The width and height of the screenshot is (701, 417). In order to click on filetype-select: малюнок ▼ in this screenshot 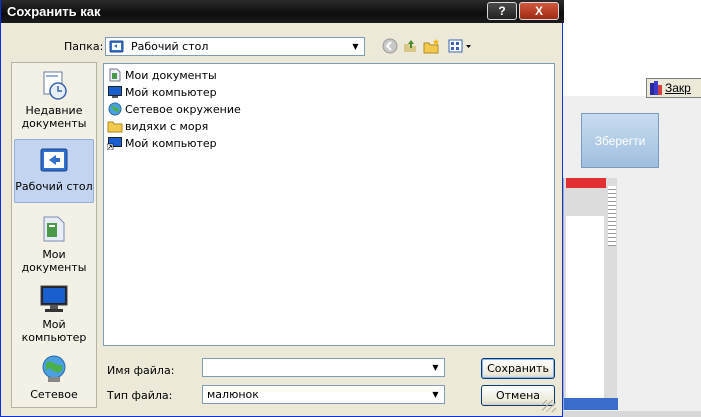, I will do `click(323, 394)`.